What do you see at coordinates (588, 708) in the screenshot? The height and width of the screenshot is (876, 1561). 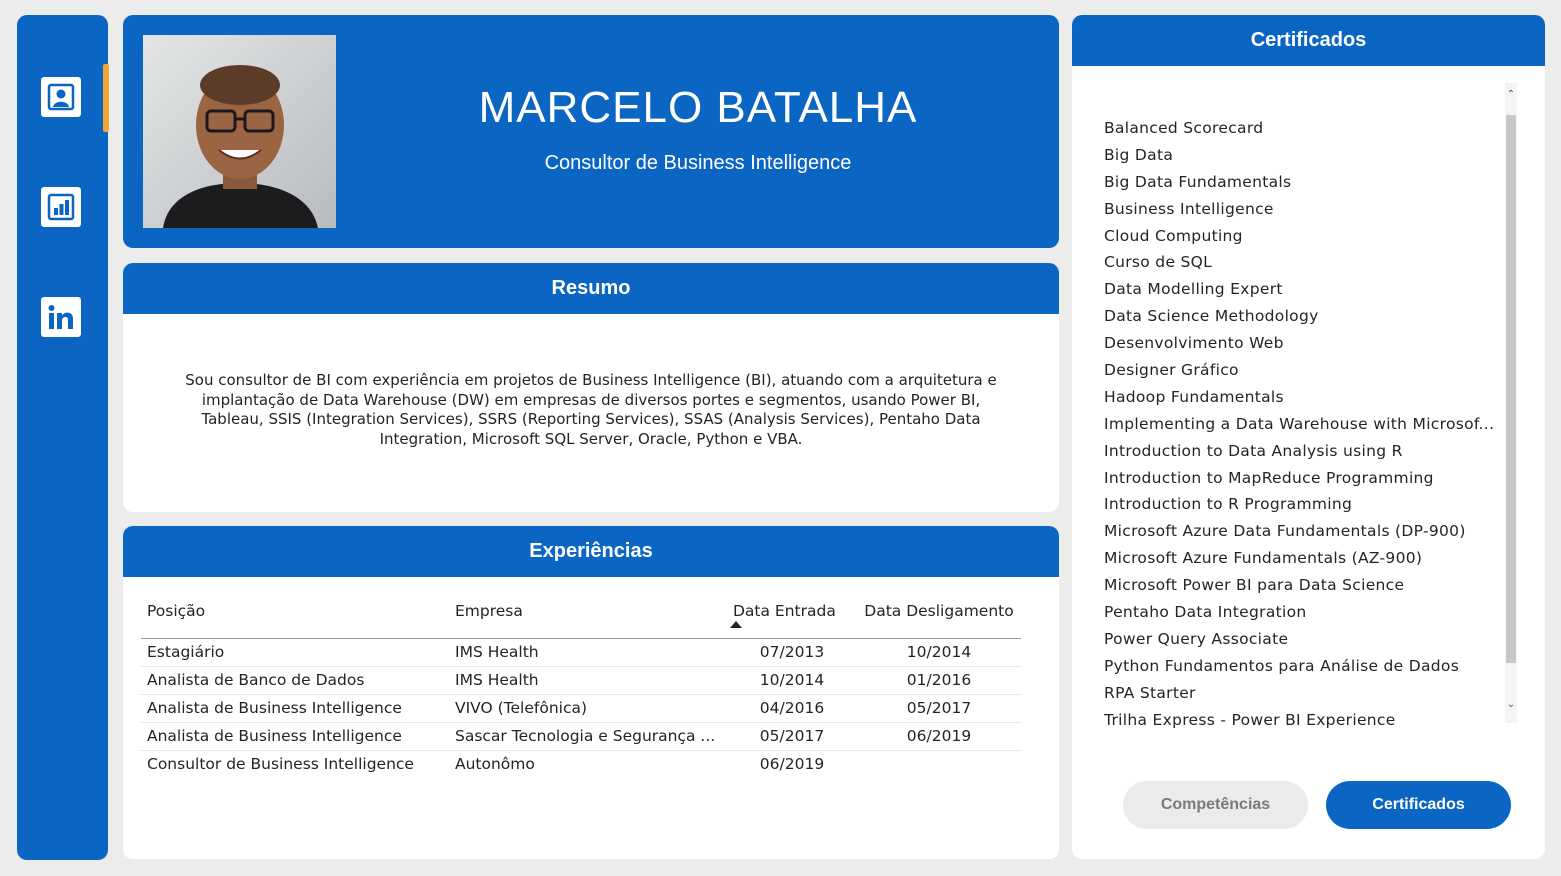 I see `cell-empresa: VIVO (Telefônica)` at bounding box center [588, 708].